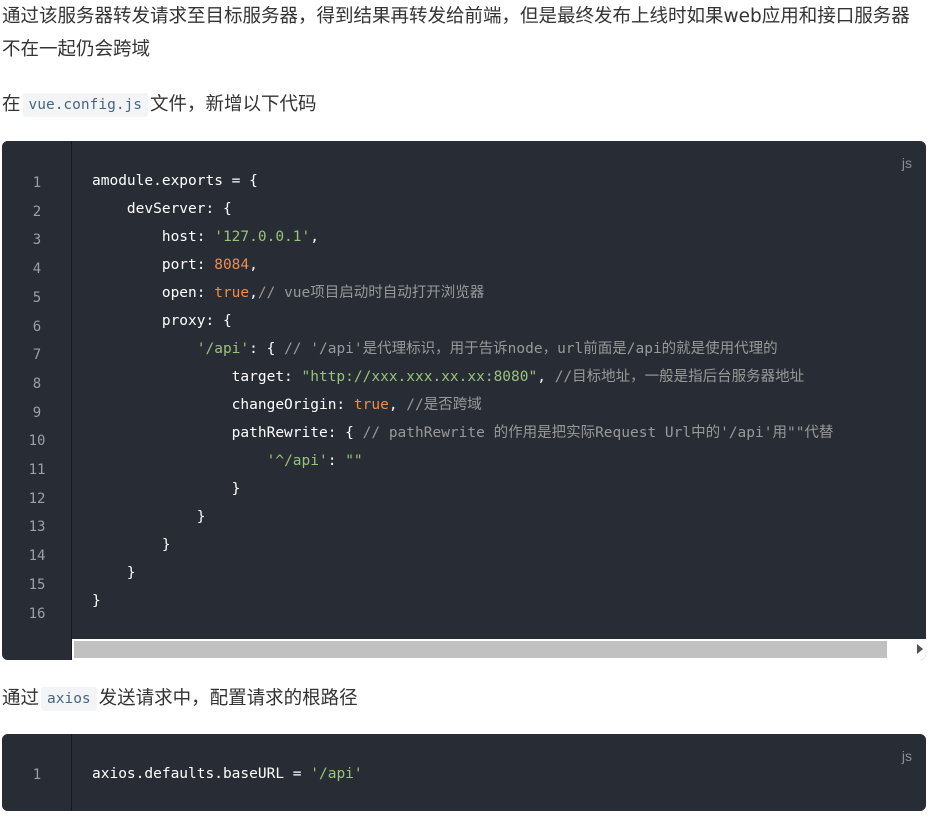 The width and height of the screenshot is (931, 822). I want to click on code-token: "http://xxx.xxx.xx.xx:8080", so click(419, 377).